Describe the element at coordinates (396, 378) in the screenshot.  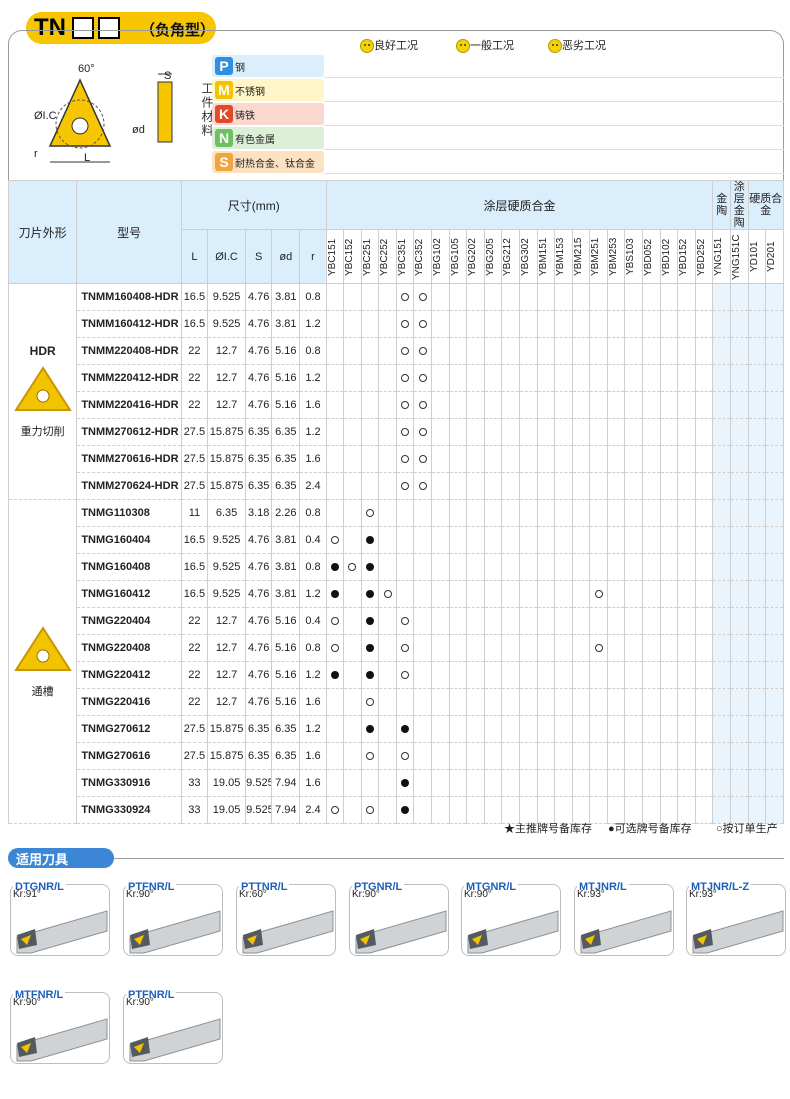
I see `table-row: TNMM220412-HDR 22 12.7 4.76 5.16 1.2` at that location.